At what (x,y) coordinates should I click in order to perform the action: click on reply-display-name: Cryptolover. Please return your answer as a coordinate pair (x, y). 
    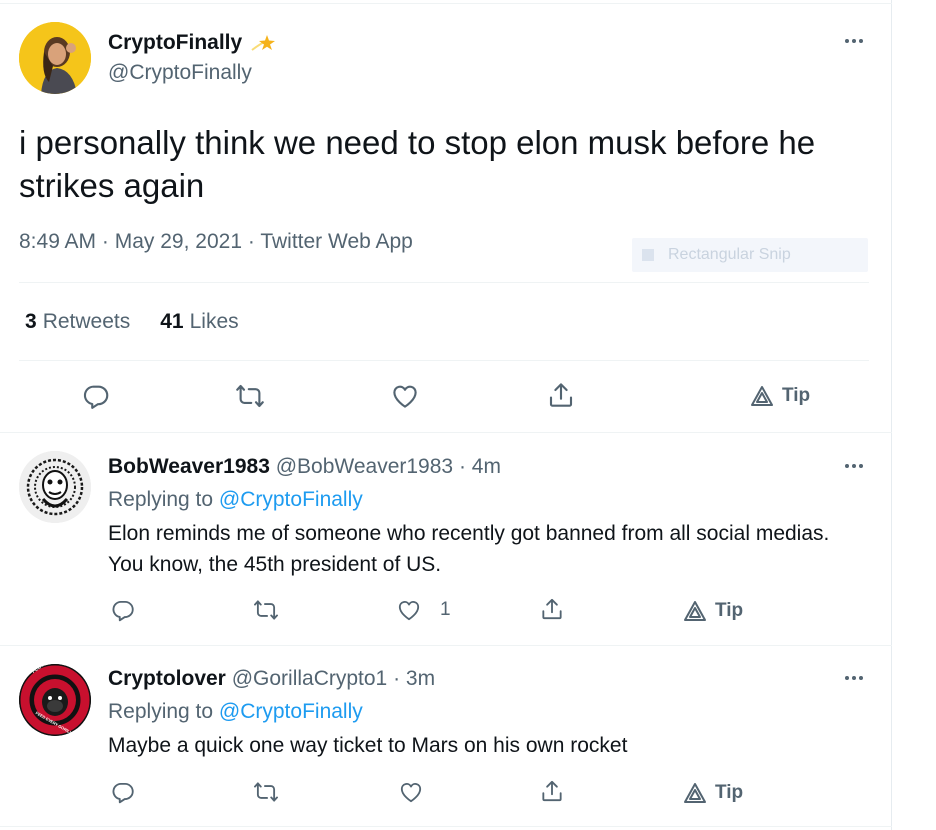
    Looking at the image, I should click on (167, 678).